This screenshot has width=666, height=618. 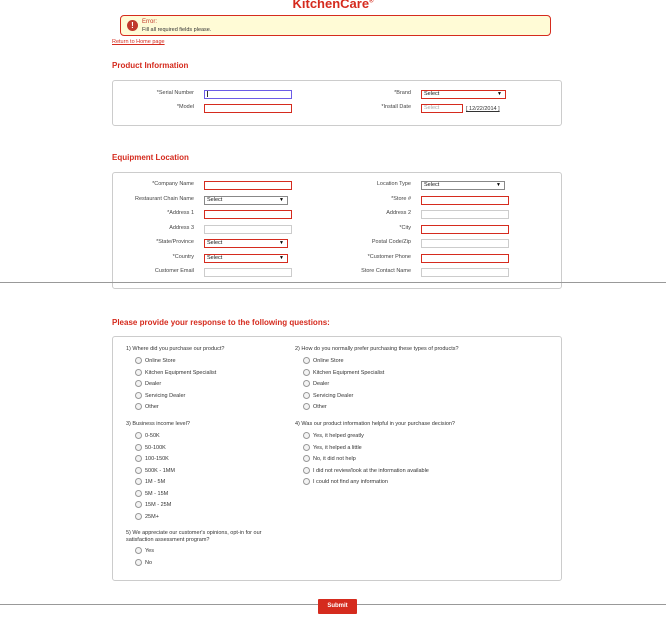 What do you see at coordinates (338, 436) in the screenshot?
I see `radio-option-label: Yes, it helped greatly` at bounding box center [338, 436].